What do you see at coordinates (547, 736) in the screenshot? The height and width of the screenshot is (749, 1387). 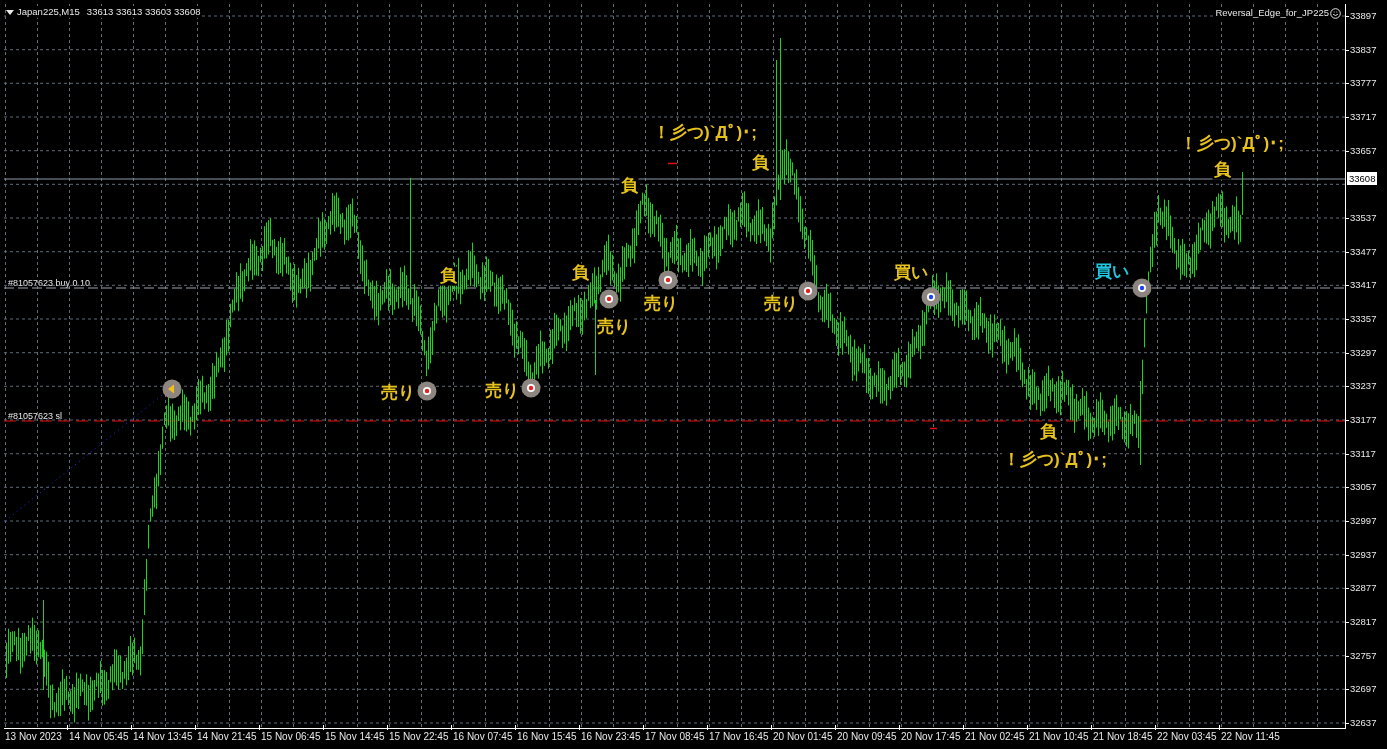 I see `time-label: 16 Nov 15:45` at bounding box center [547, 736].